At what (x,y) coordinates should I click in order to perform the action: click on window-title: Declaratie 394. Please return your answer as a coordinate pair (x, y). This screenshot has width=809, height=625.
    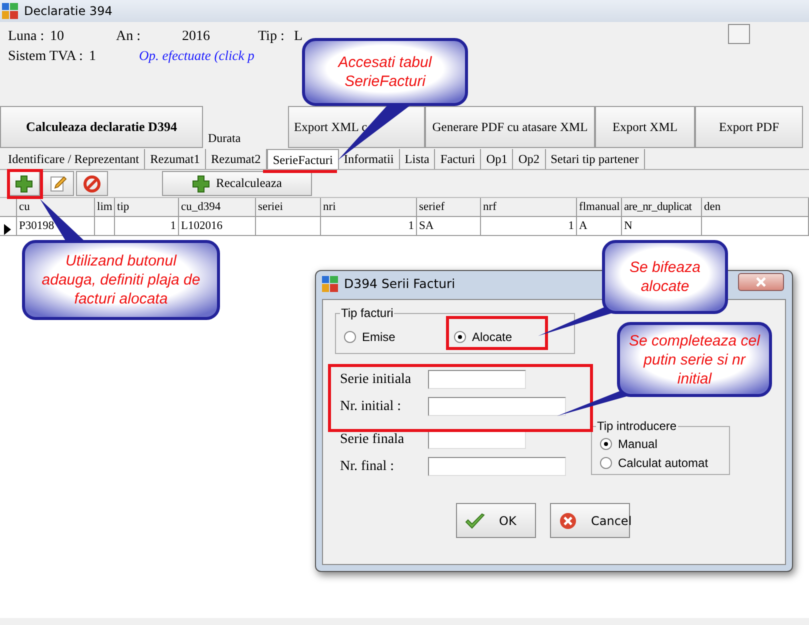
    Looking at the image, I should click on (68, 11).